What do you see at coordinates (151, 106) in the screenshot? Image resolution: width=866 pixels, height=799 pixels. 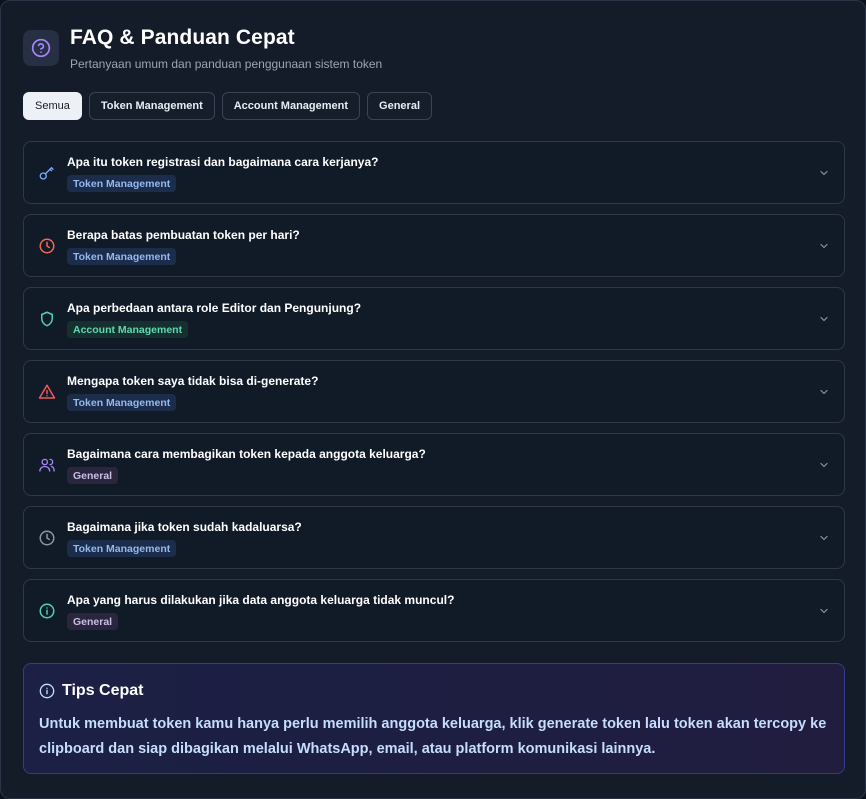 I see `tab-token-management: Token Management` at bounding box center [151, 106].